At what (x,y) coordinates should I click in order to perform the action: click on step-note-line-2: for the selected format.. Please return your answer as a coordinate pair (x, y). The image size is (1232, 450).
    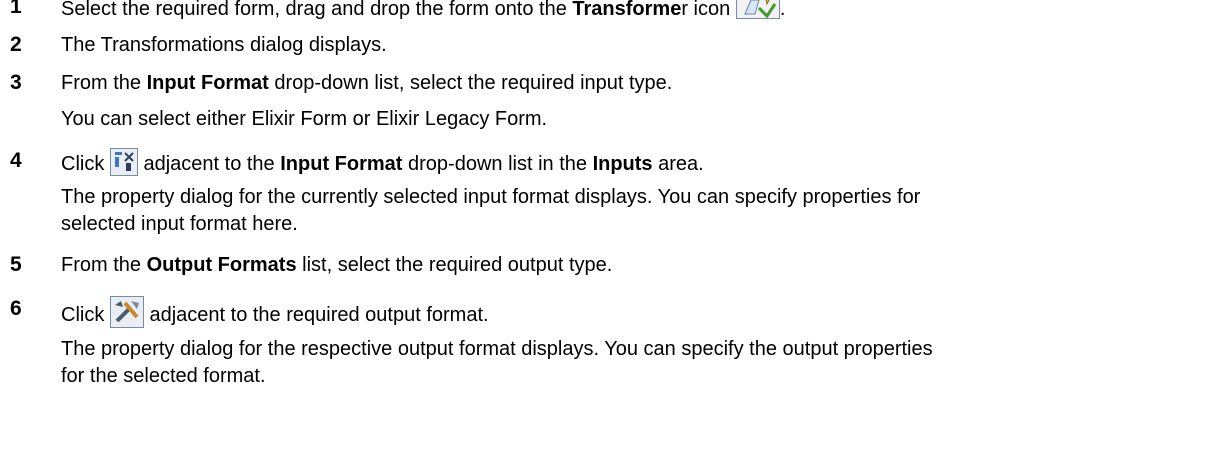
    Looking at the image, I should click on (163, 376).